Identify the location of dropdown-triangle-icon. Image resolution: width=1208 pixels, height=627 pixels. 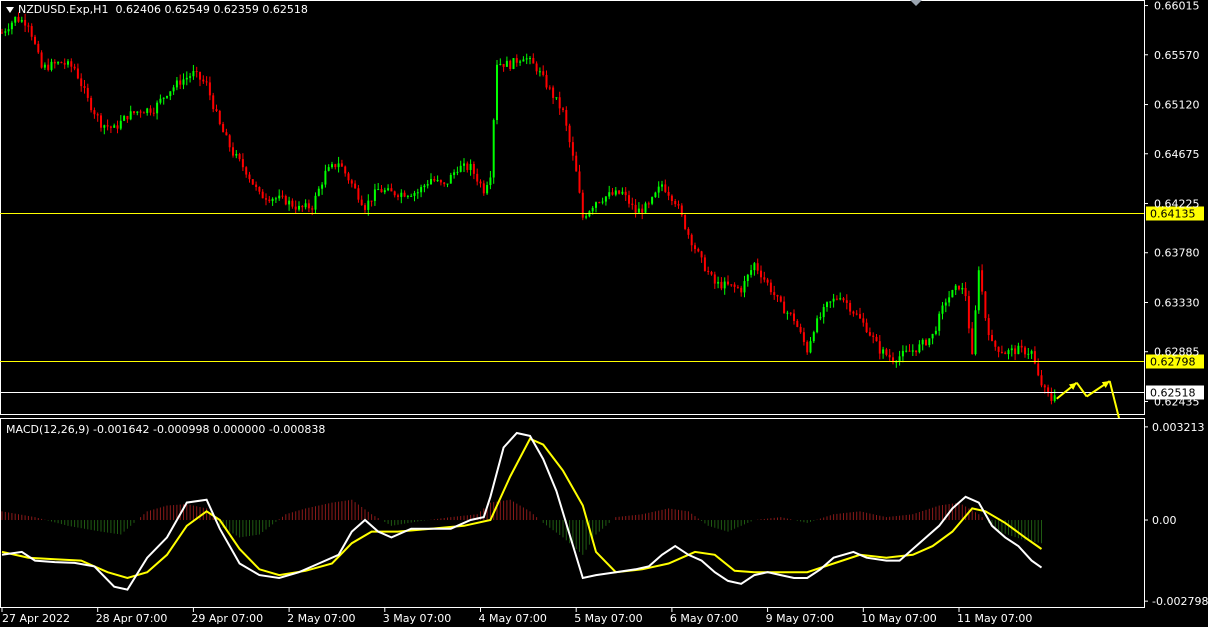
(10, 10).